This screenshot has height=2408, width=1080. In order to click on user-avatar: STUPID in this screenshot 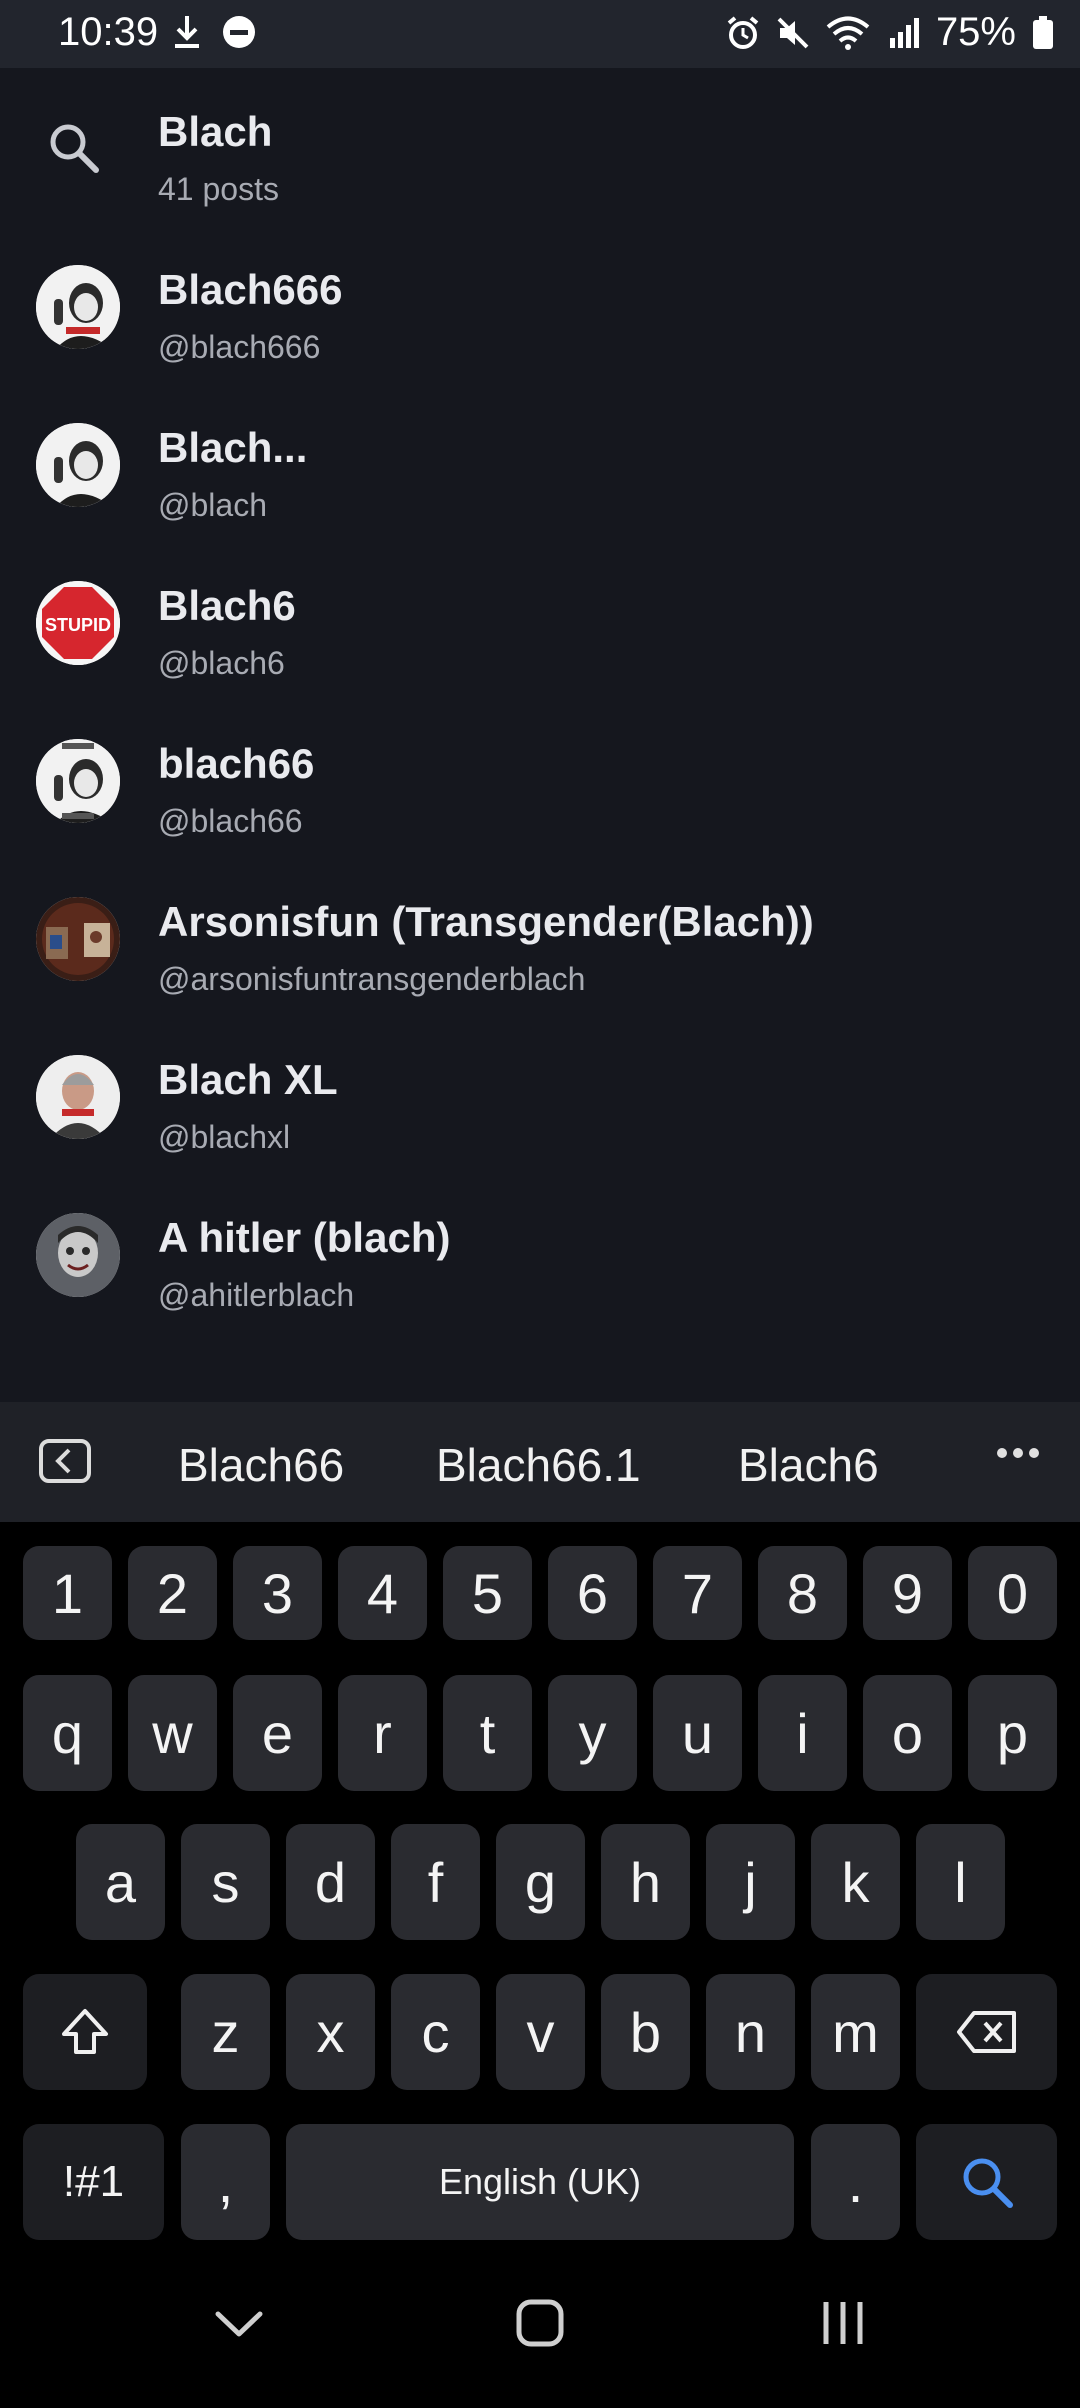, I will do `click(78, 623)`.